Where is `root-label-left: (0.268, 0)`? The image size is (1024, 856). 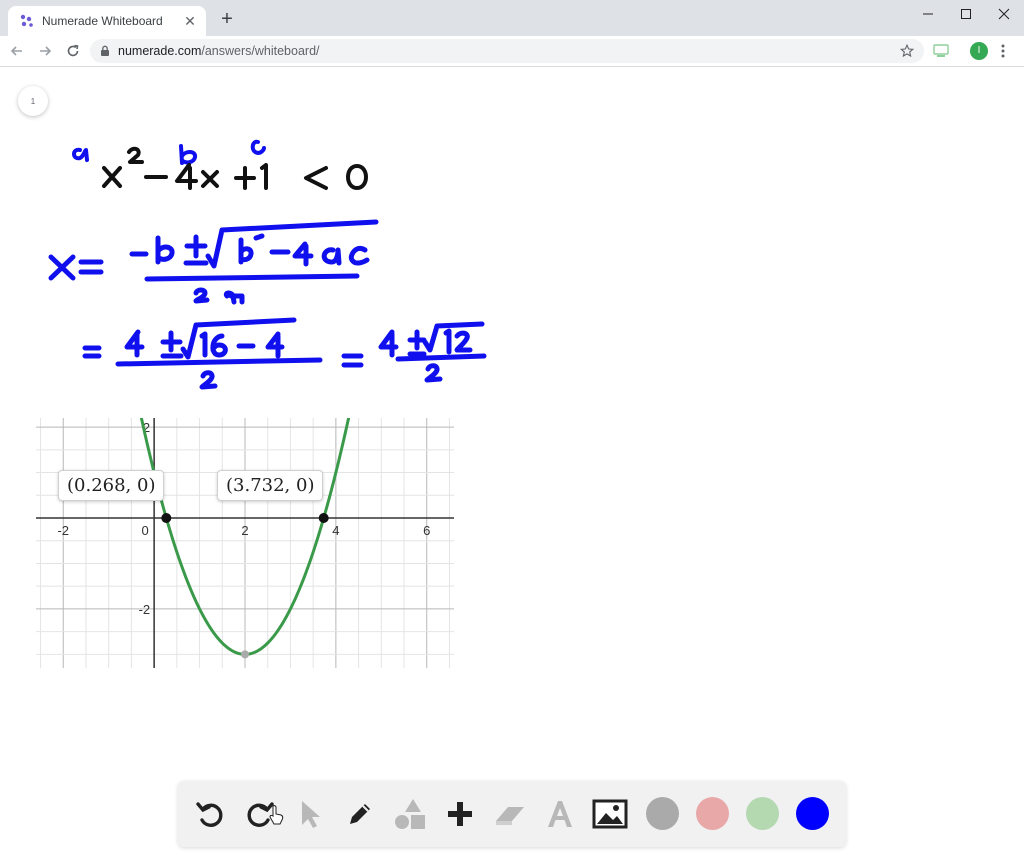
root-label-left: (0.268, 0) is located at coordinates (111, 485).